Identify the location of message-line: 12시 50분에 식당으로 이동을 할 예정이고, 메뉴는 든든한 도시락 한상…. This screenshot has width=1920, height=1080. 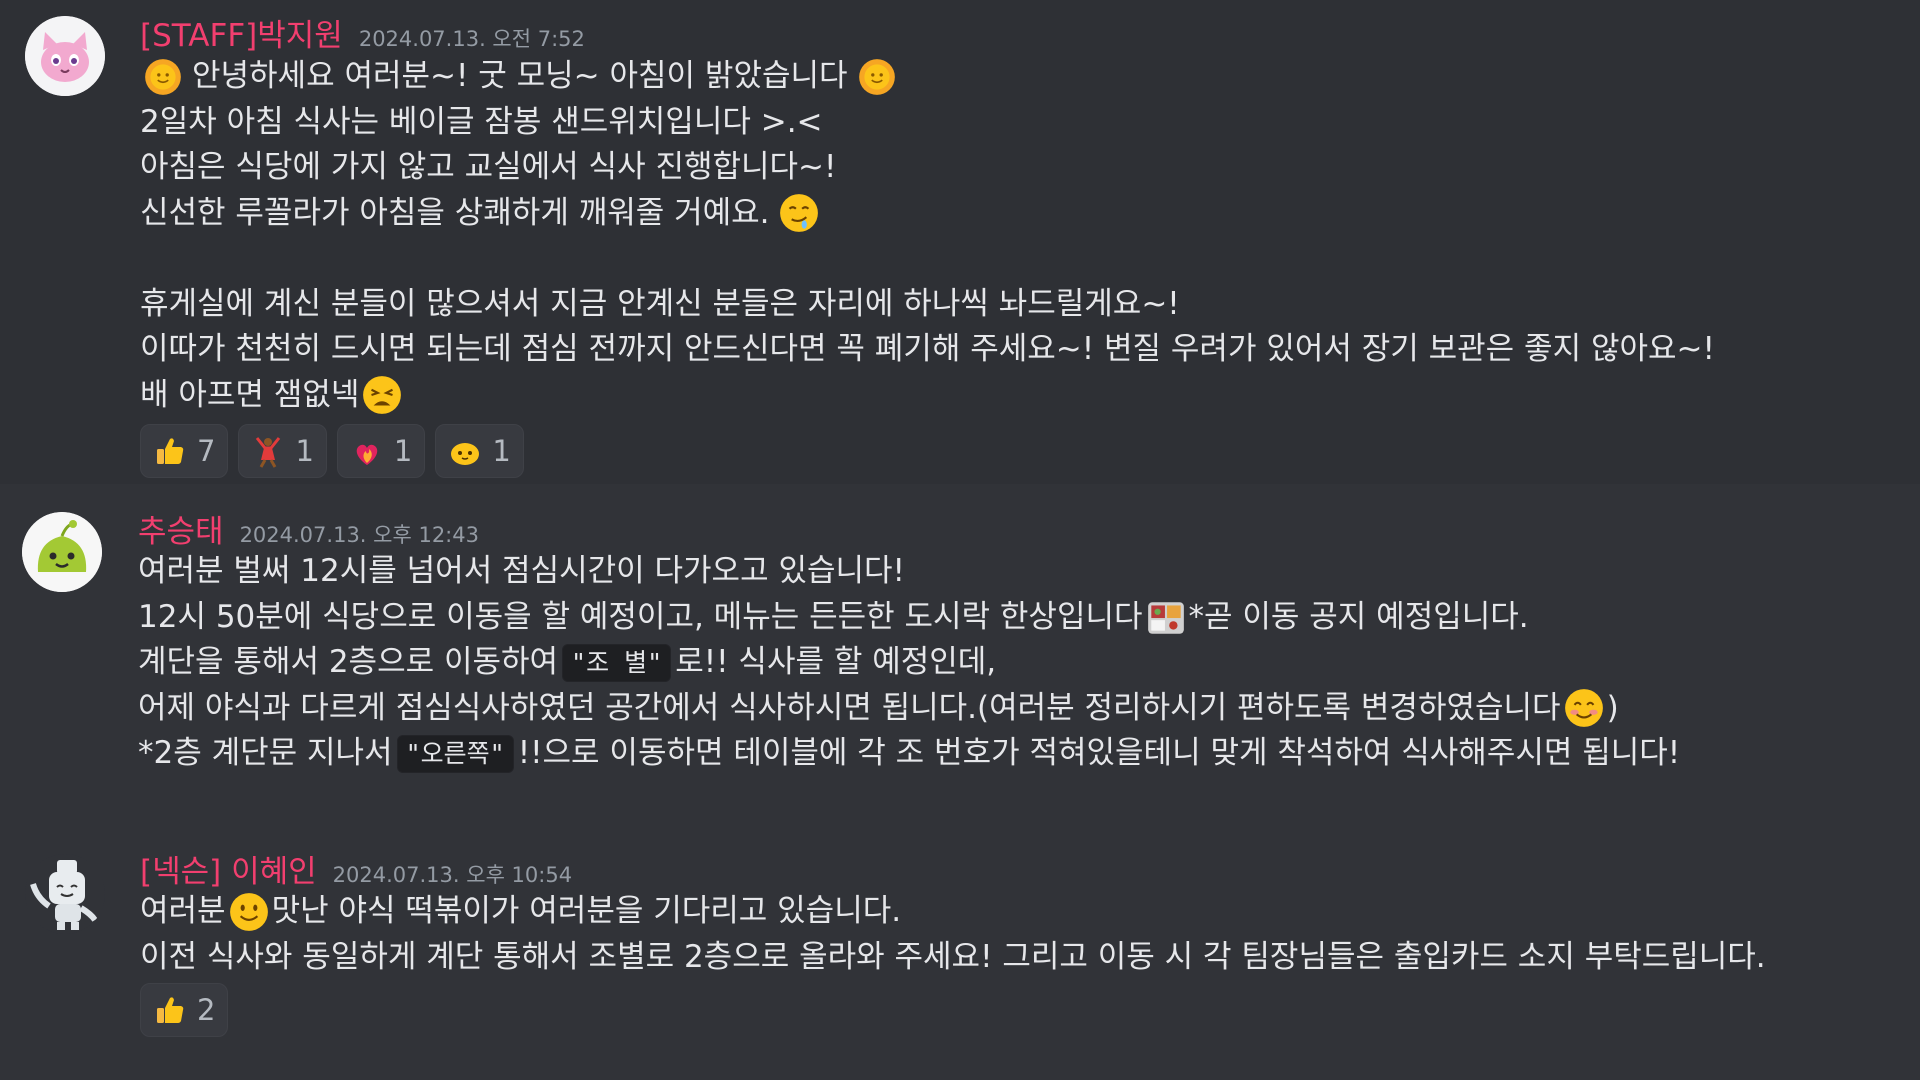
(909, 618).